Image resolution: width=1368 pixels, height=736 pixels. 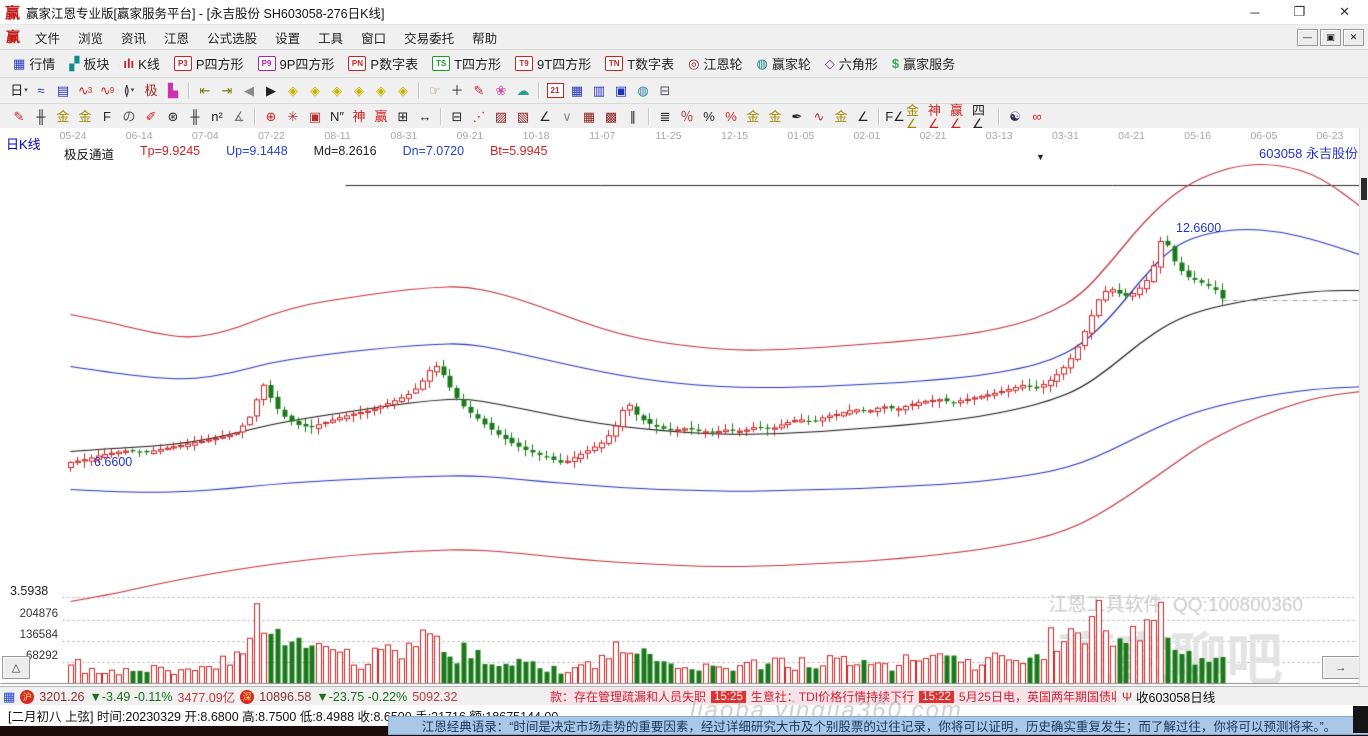 What do you see at coordinates (895, 117) in the screenshot?
I see `f-angle-icon: F∠` at bounding box center [895, 117].